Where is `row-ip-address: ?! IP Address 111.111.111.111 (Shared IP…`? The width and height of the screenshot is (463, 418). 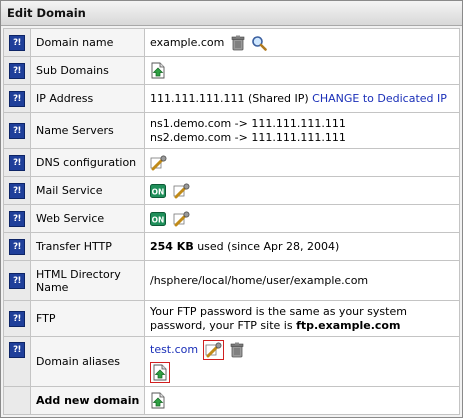 row-ip-address: ?! IP Address 111.111.111.111 (Shared IP… is located at coordinates (231, 98).